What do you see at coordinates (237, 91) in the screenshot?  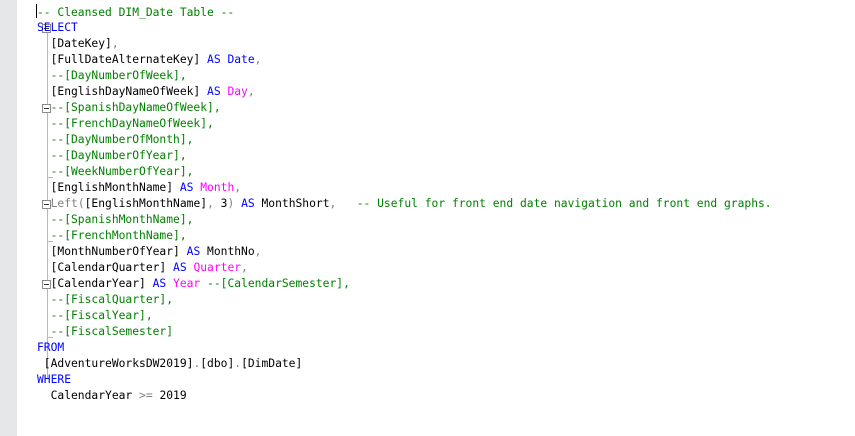 I see `code-token: Day` at bounding box center [237, 91].